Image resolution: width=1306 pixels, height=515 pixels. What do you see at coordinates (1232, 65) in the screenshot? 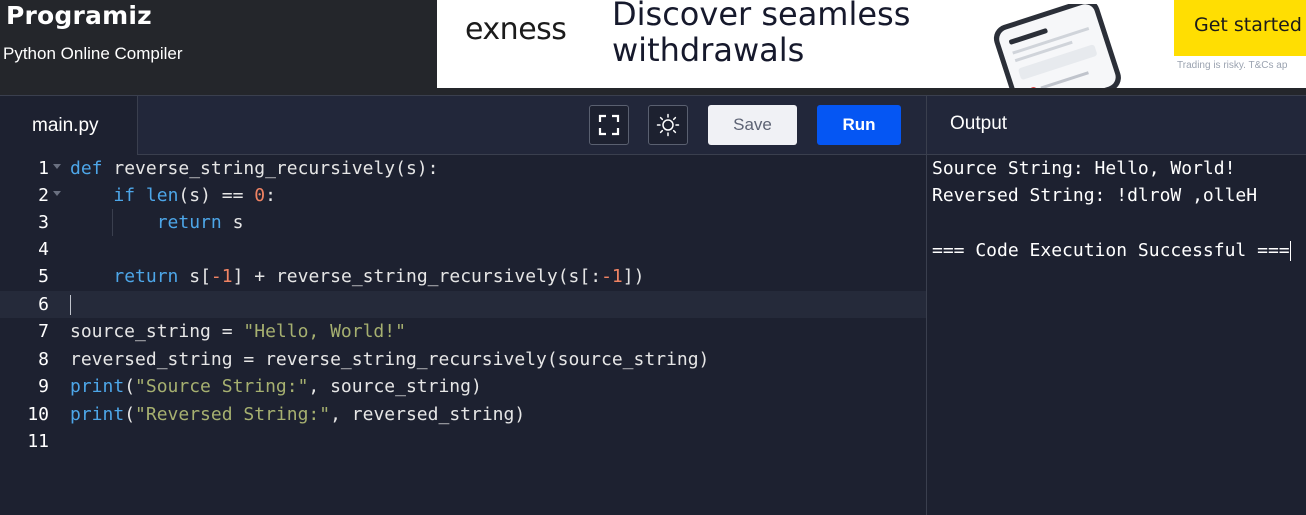
I see `ad-disclaimer: Trading is risky. T&Cs ap` at bounding box center [1232, 65].